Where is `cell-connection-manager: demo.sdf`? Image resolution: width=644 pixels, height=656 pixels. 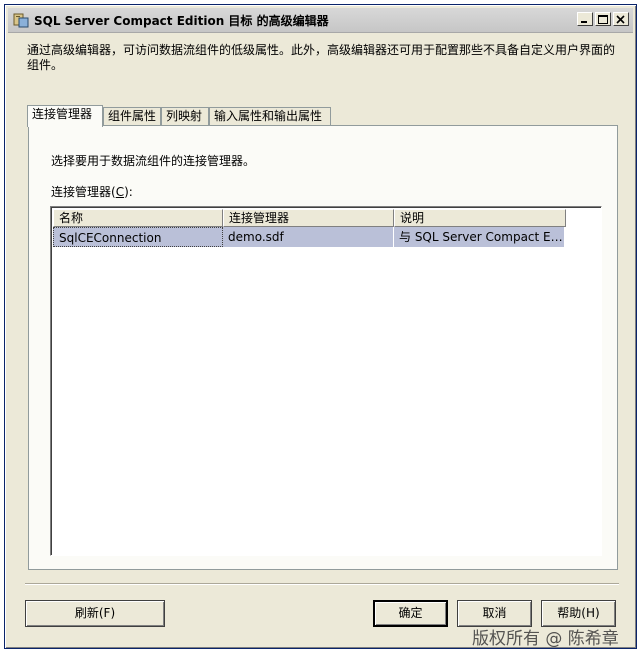 cell-connection-manager: demo.sdf is located at coordinates (308, 237).